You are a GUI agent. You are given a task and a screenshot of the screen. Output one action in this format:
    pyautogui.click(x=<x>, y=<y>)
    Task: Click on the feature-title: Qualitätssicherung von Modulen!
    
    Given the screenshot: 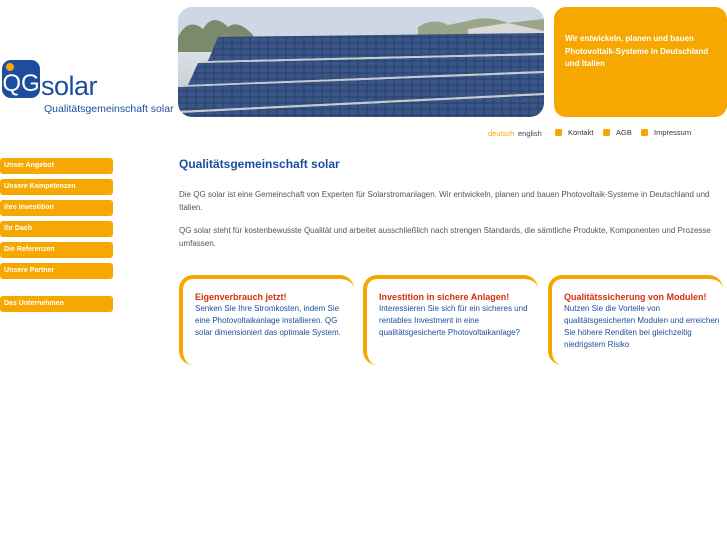 What is the action you would take?
    pyautogui.click(x=643, y=297)
    